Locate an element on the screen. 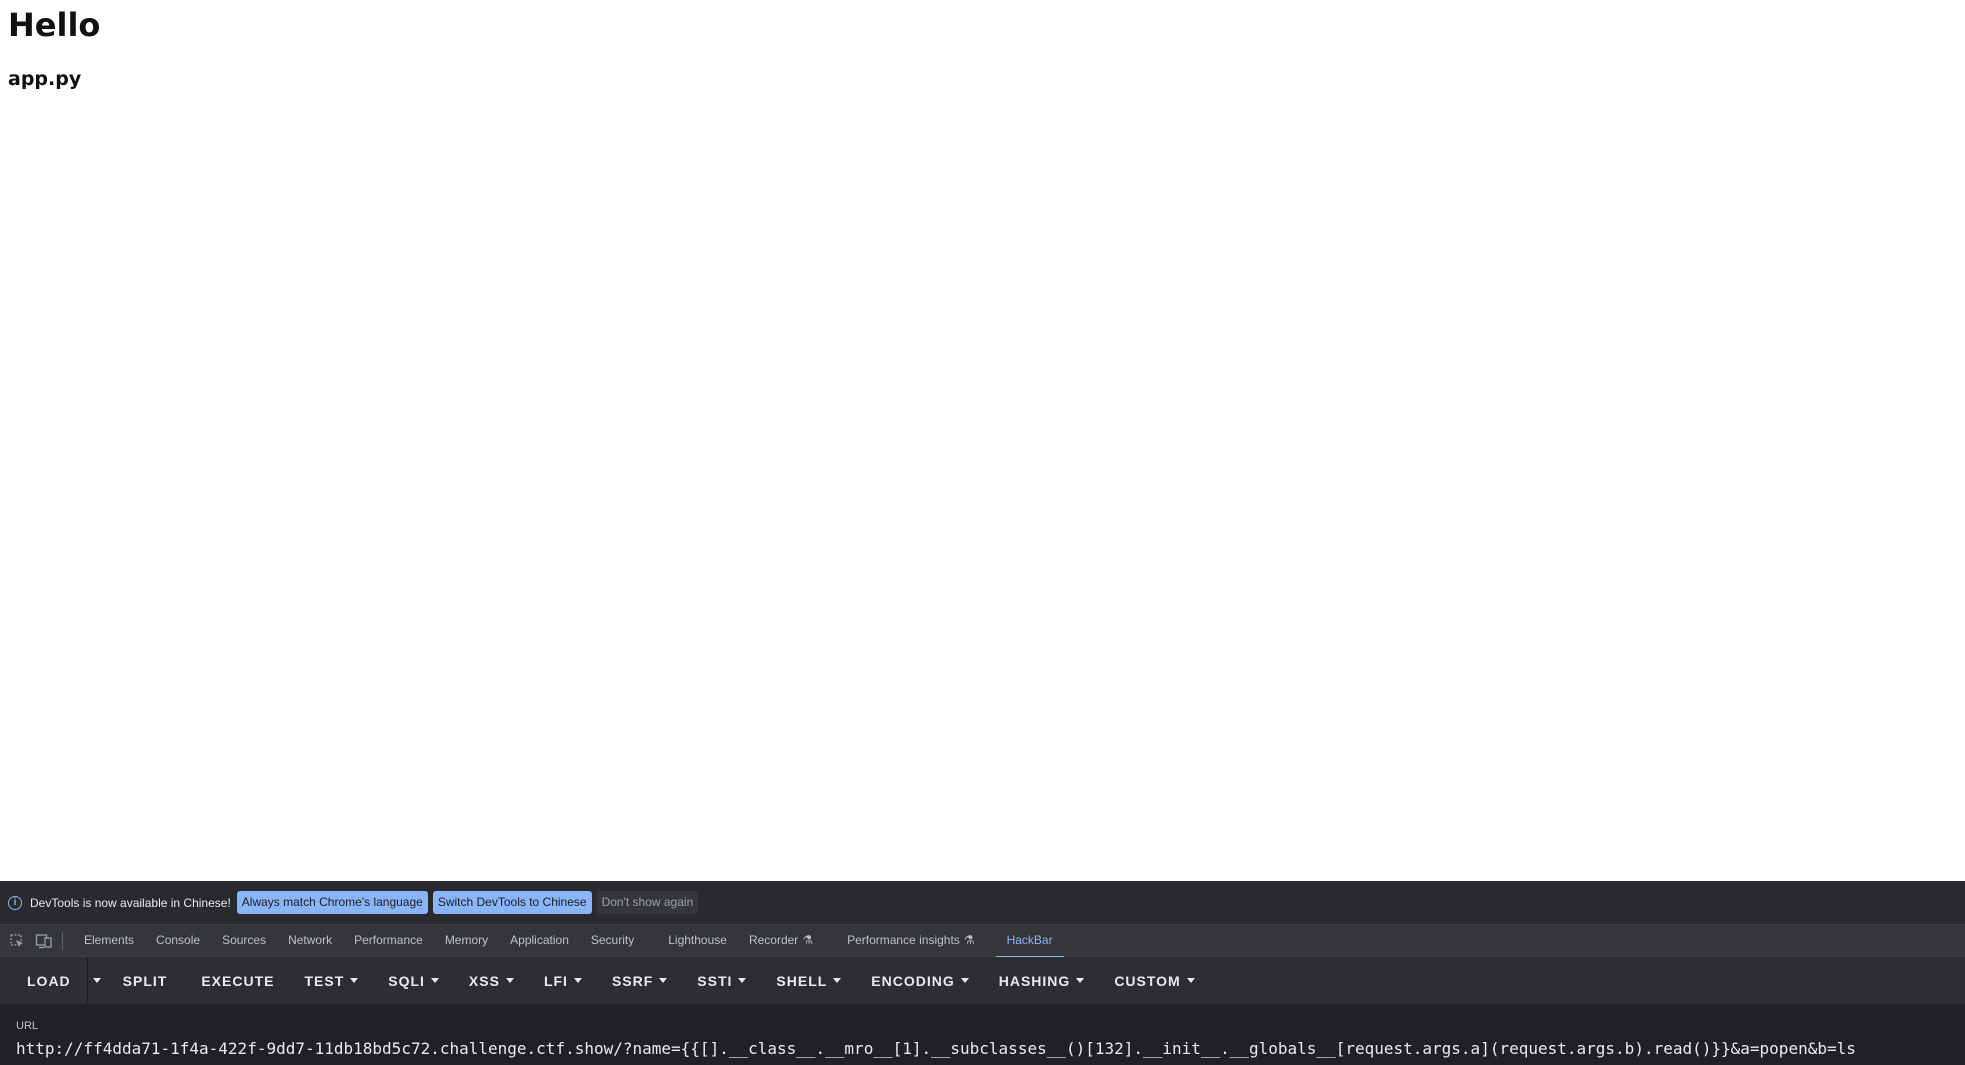  match-chrome-language-button: Always match Chrome's language is located at coordinates (332, 902).